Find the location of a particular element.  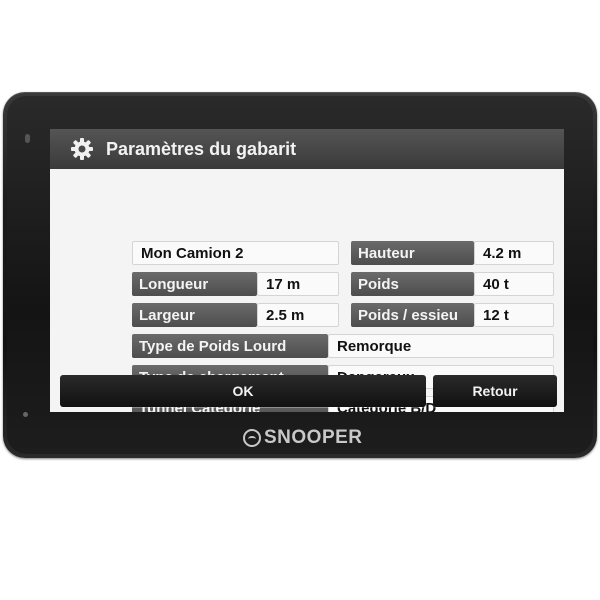

height-label: Hauteur is located at coordinates (412, 253).